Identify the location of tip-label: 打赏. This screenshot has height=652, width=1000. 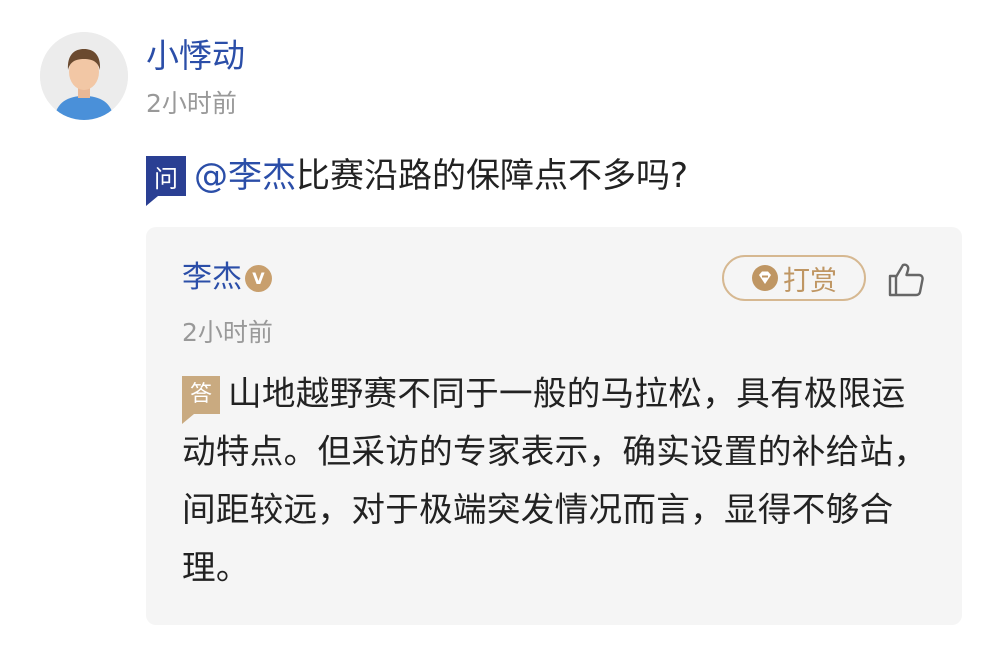
(810, 281).